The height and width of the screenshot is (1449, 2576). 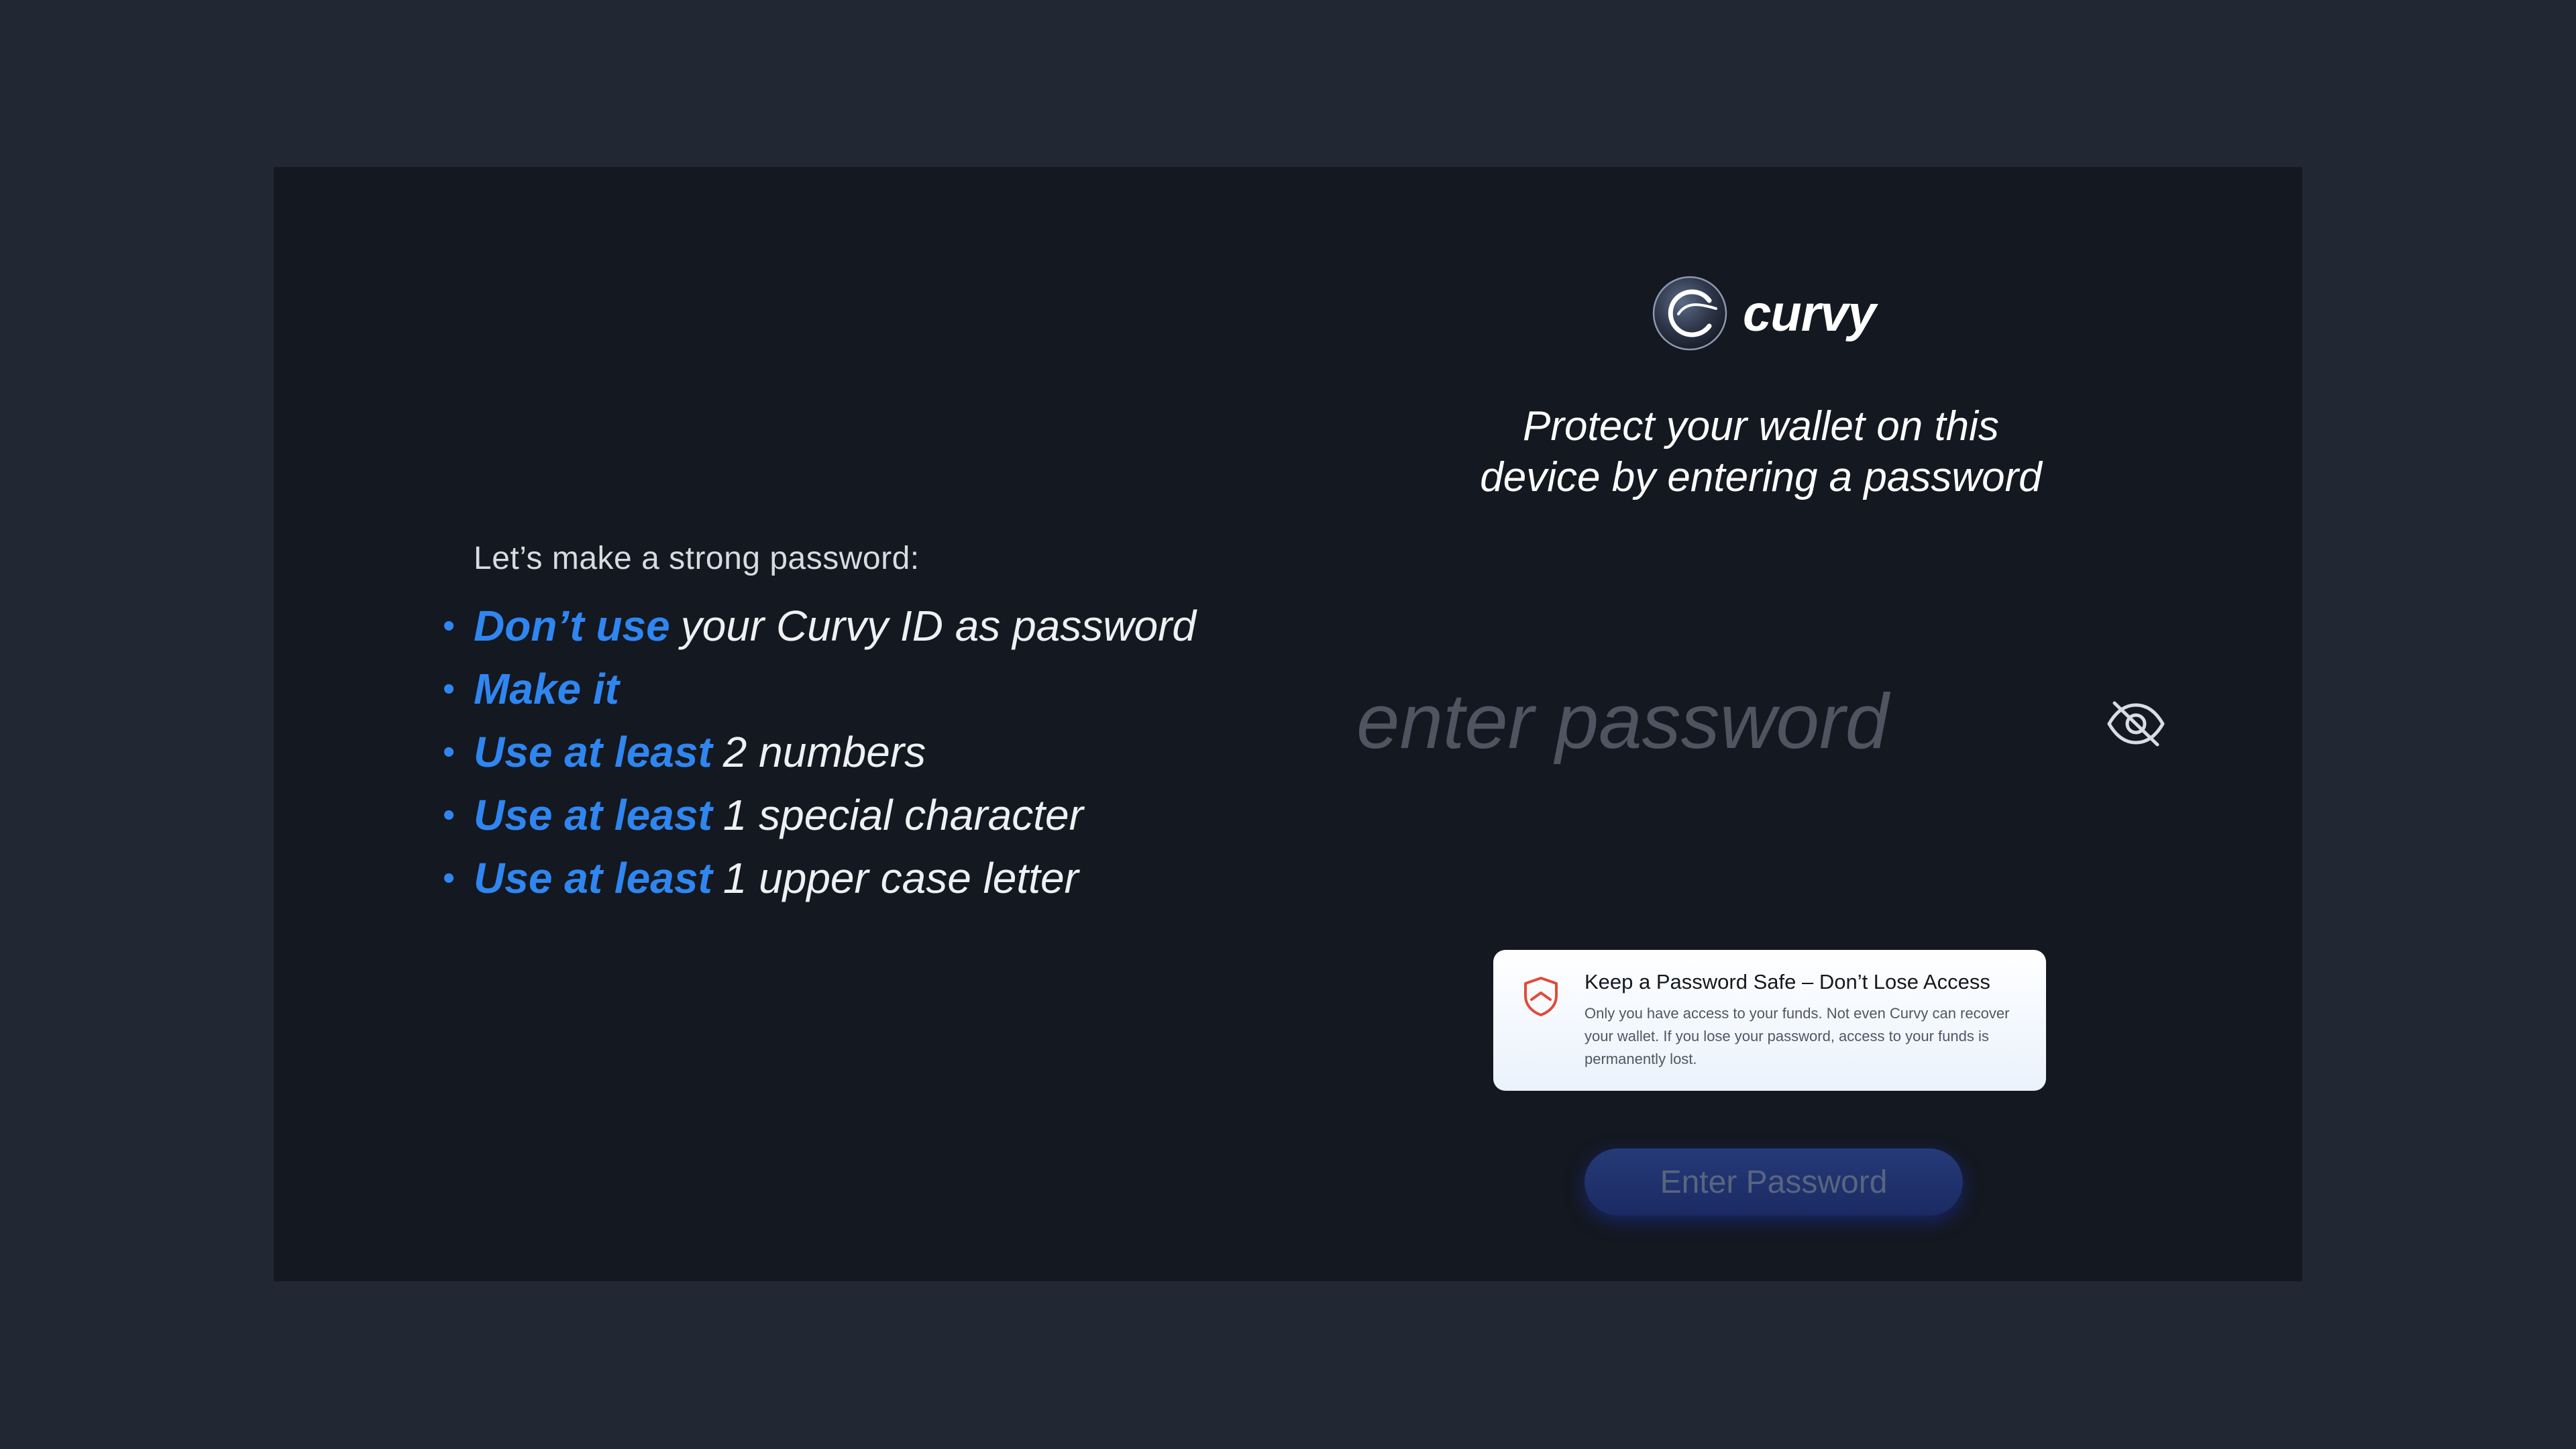 I want to click on notice-title: Keep a Password Safe – Don’t Lose Access, so click(x=1787, y=982).